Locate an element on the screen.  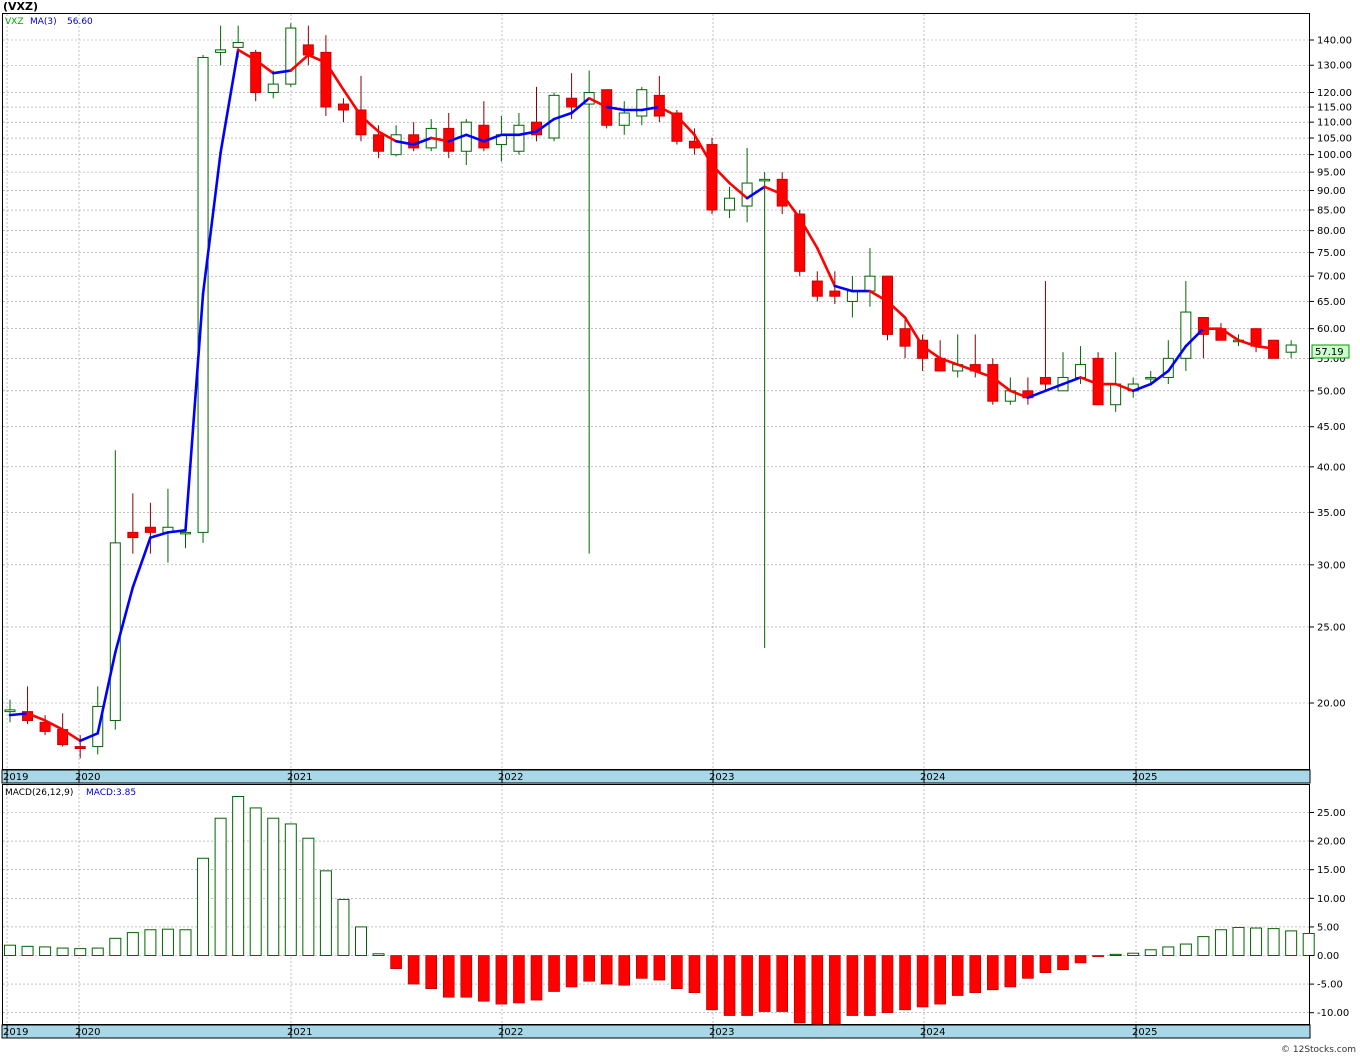
x-tick-label: 2022 is located at coordinates (510, 1032).